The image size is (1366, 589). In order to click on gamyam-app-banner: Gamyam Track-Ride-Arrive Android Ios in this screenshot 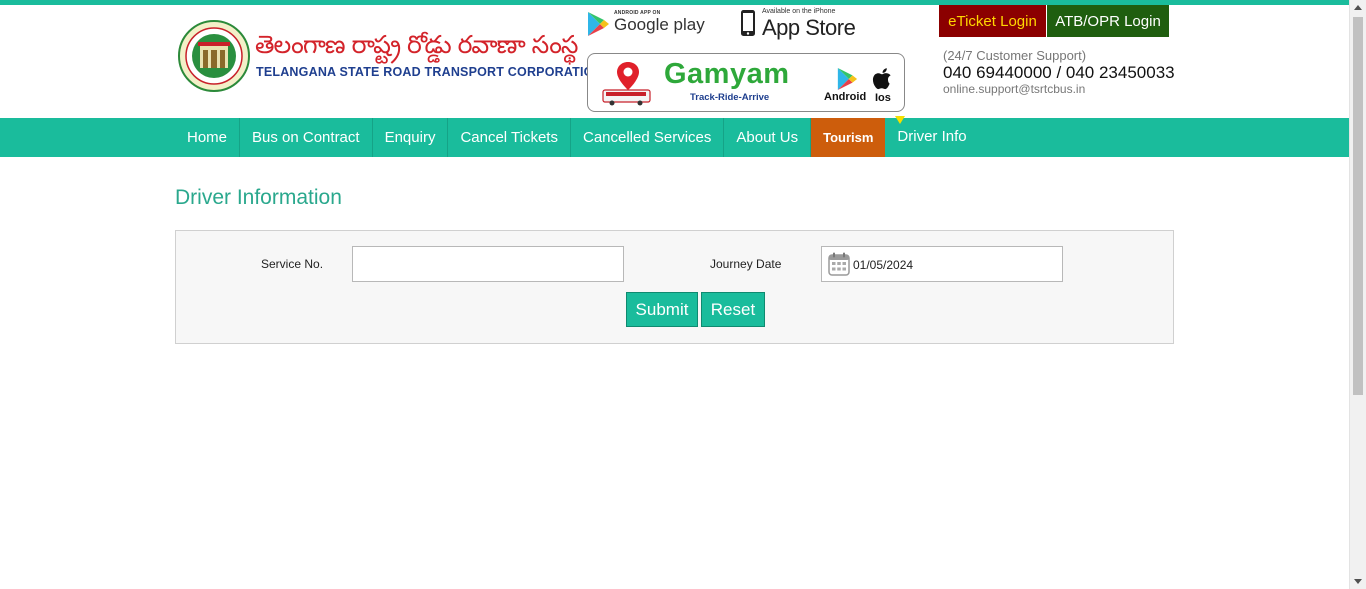, I will do `click(746, 82)`.